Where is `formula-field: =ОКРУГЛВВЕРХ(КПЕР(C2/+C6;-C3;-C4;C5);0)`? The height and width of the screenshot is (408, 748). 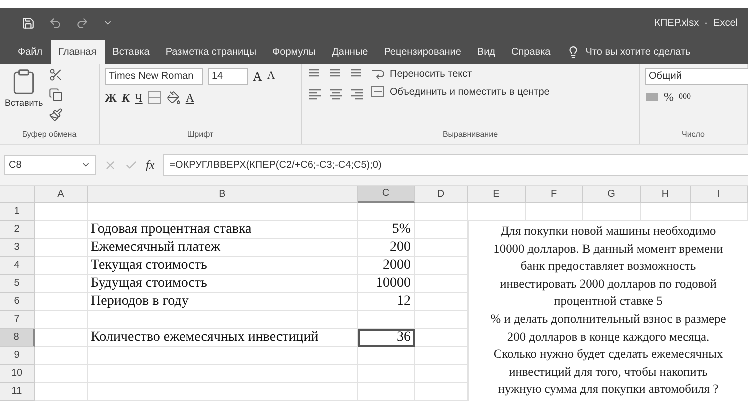 formula-field: =ОКРУГЛВВЕРХ(КПЕР(C2/+C6;-C3;-C4;C5);0) is located at coordinates (455, 165).